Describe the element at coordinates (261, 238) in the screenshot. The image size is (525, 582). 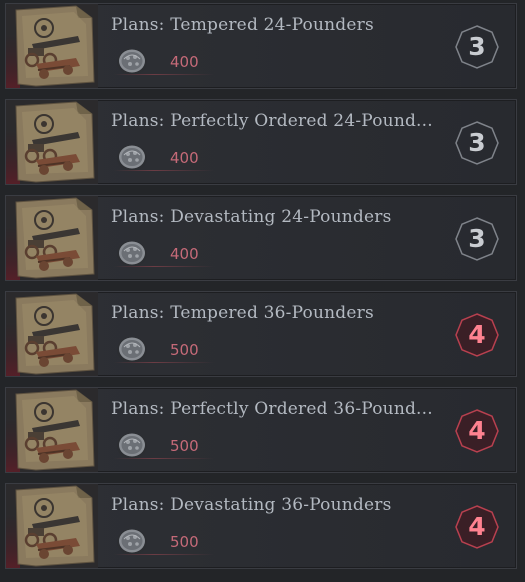
I see `shop-item-row-3: Plans: Devastating 24-Pounders 400 3` at that location.